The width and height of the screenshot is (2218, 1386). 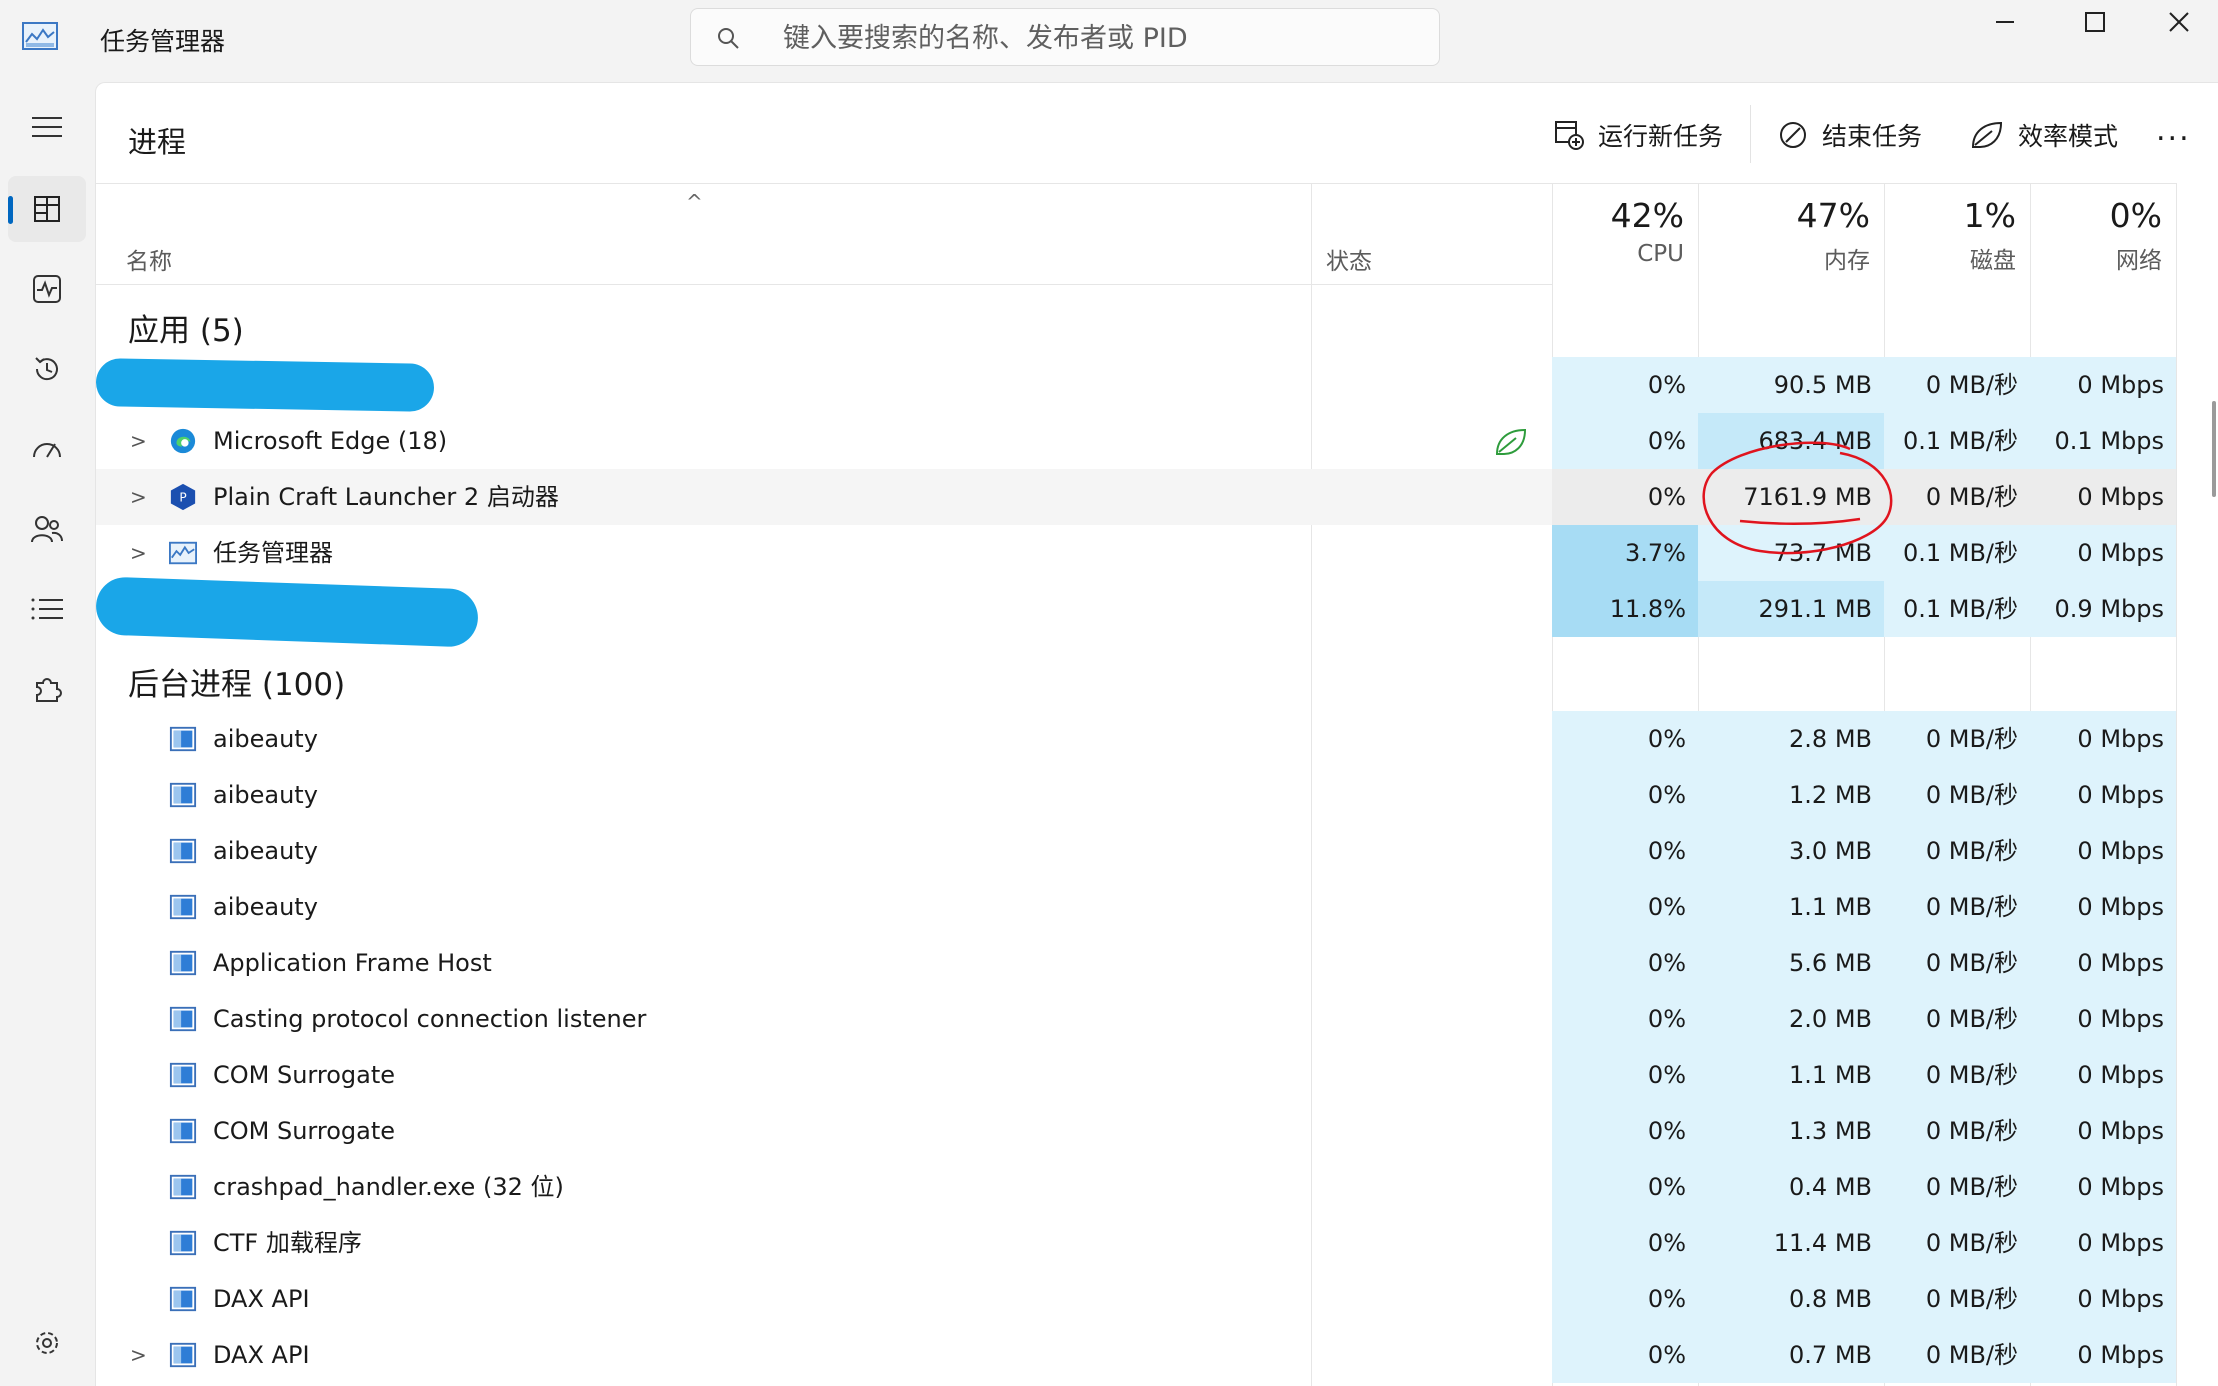 What do you see at coordinates (1093, 38) in the screenshot?
I see `search-input` at bounding box center [1093, 38].